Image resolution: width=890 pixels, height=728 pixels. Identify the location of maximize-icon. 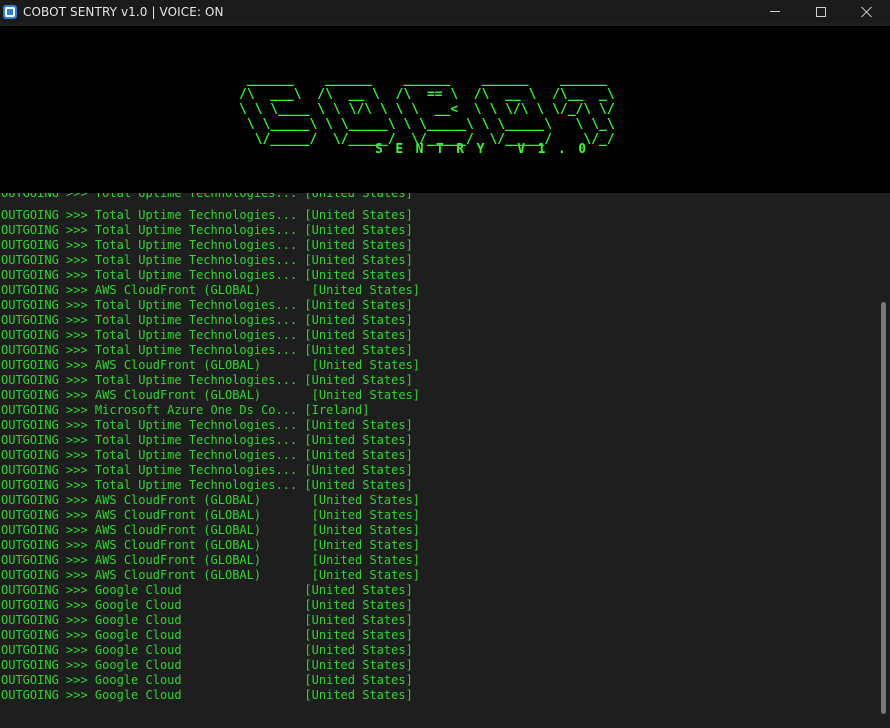
(821, 11).